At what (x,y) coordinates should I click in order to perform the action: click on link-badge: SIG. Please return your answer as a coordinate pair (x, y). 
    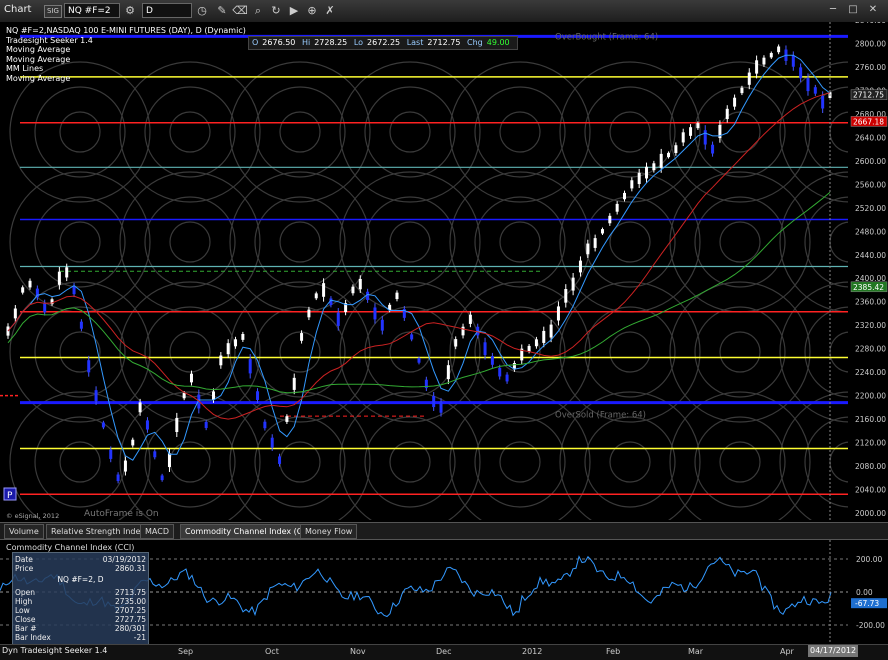
    Looking at the image, I should click on (53, 11).